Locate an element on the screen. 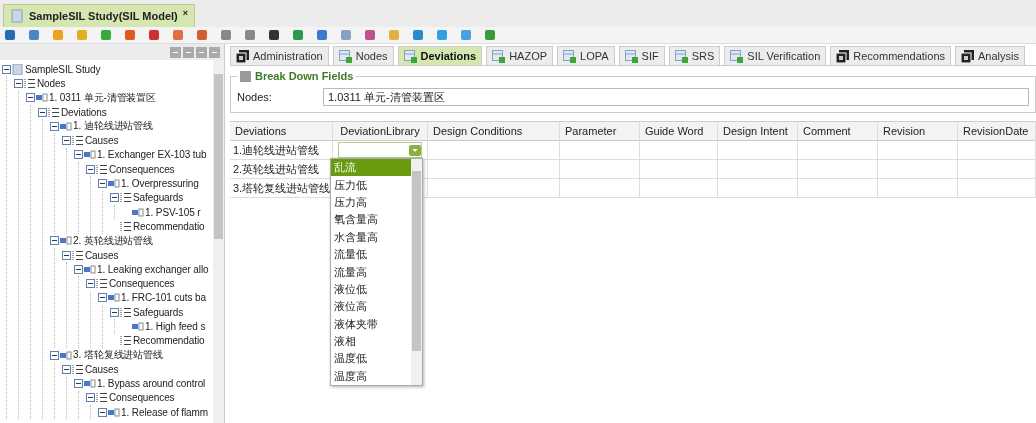  tree-item: 2. 英轮线进站管线 is located at coordinates (113, 240).